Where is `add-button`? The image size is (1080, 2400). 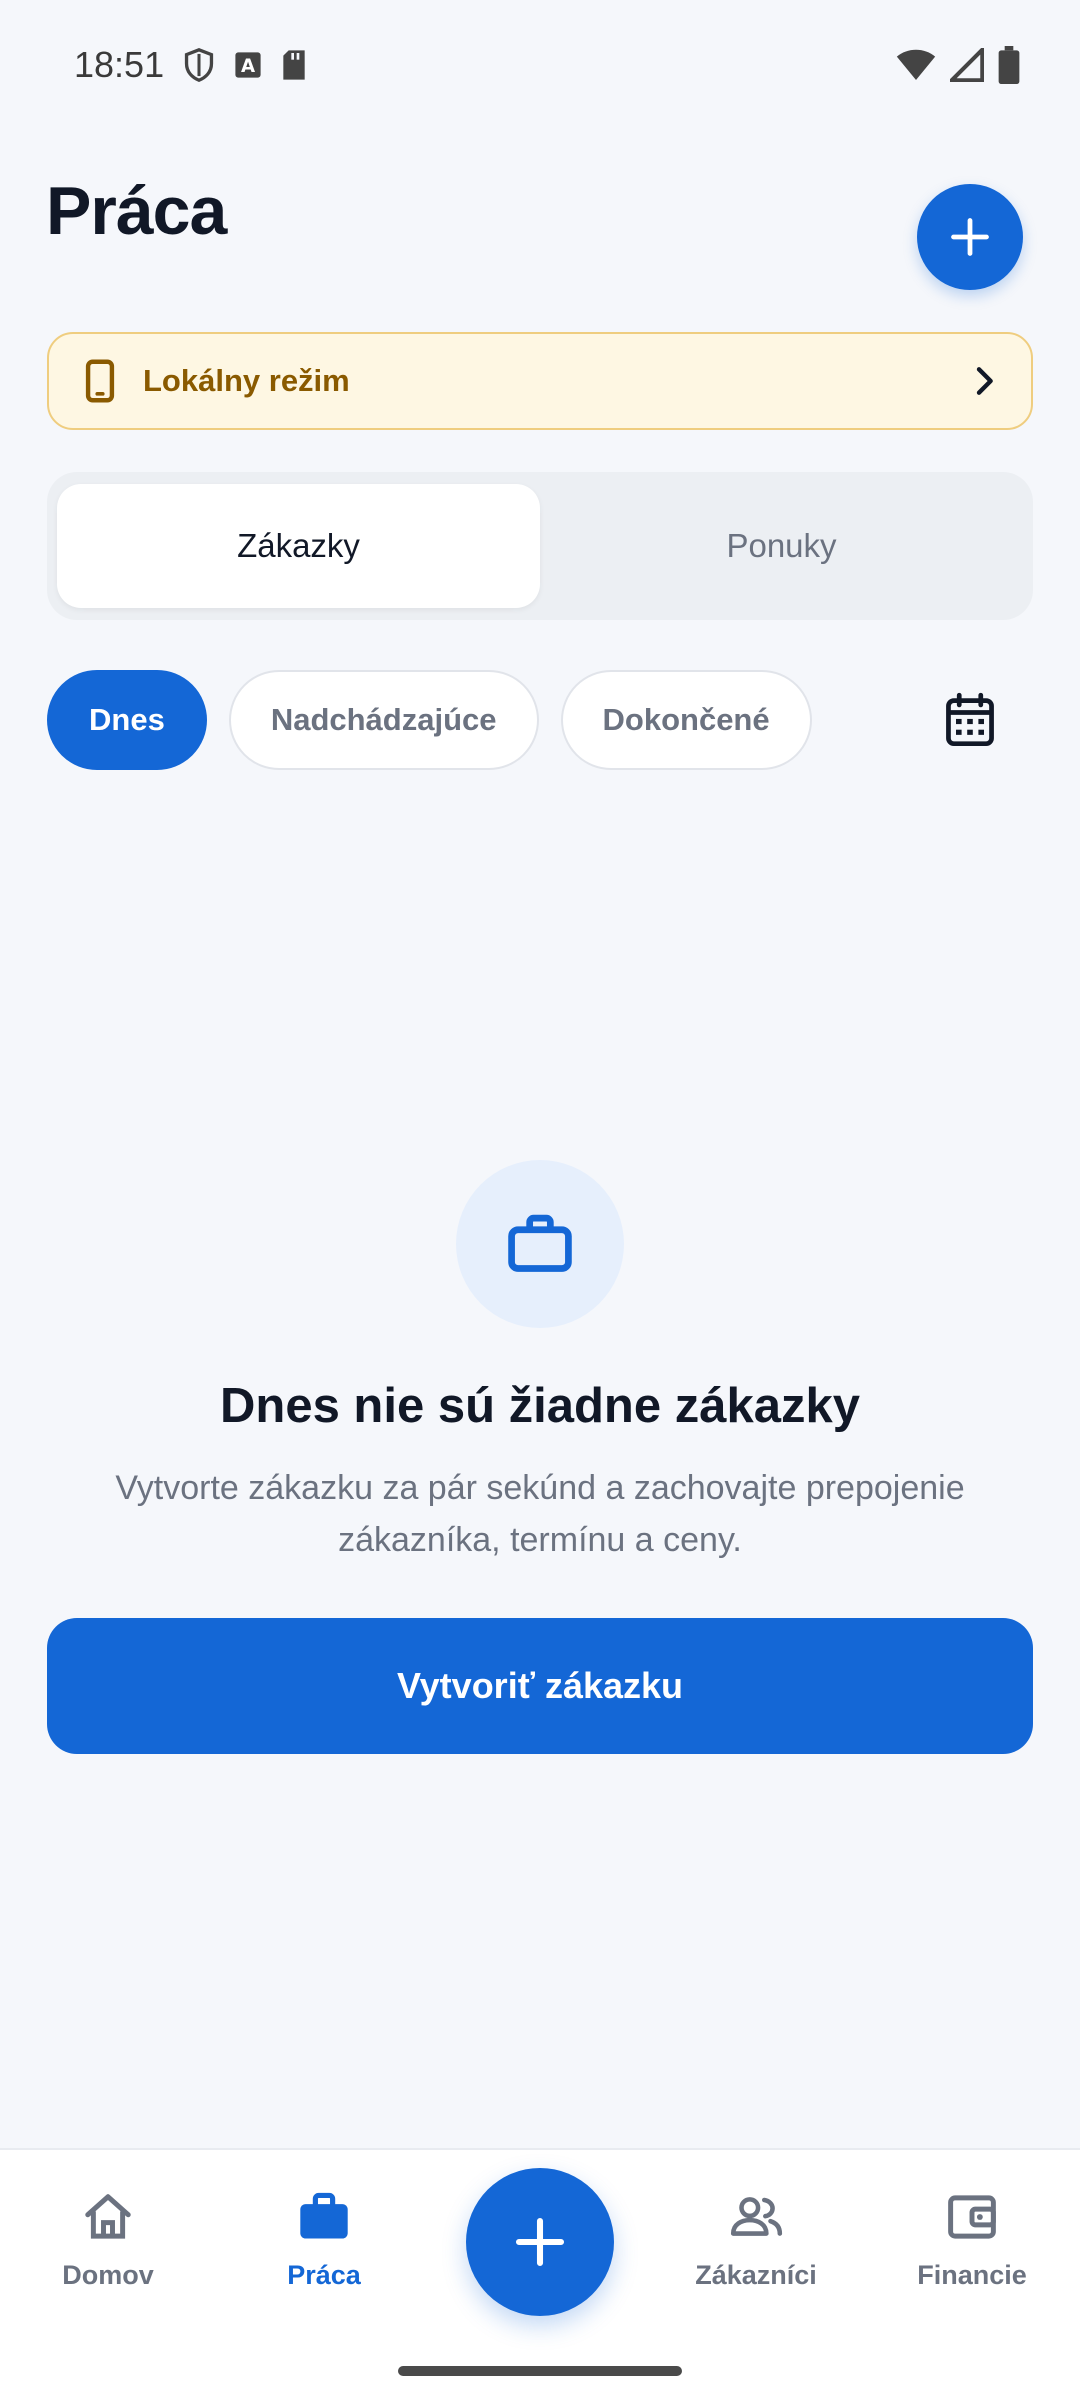 add-button is located at coordinates (970, 237).